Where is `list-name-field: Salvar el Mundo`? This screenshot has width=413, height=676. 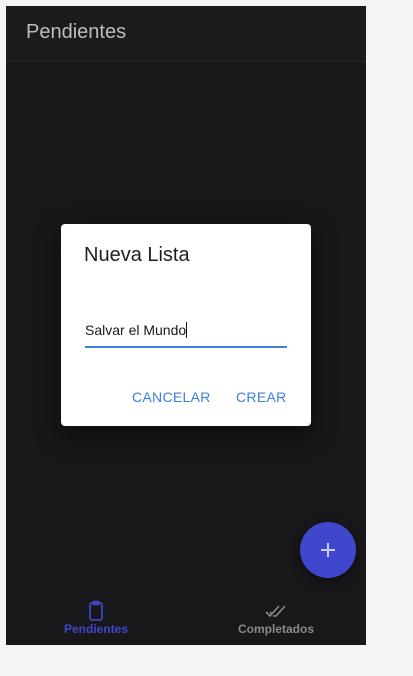
list-name-field: Salvar el Mundo is located at coordinates (186, 332).